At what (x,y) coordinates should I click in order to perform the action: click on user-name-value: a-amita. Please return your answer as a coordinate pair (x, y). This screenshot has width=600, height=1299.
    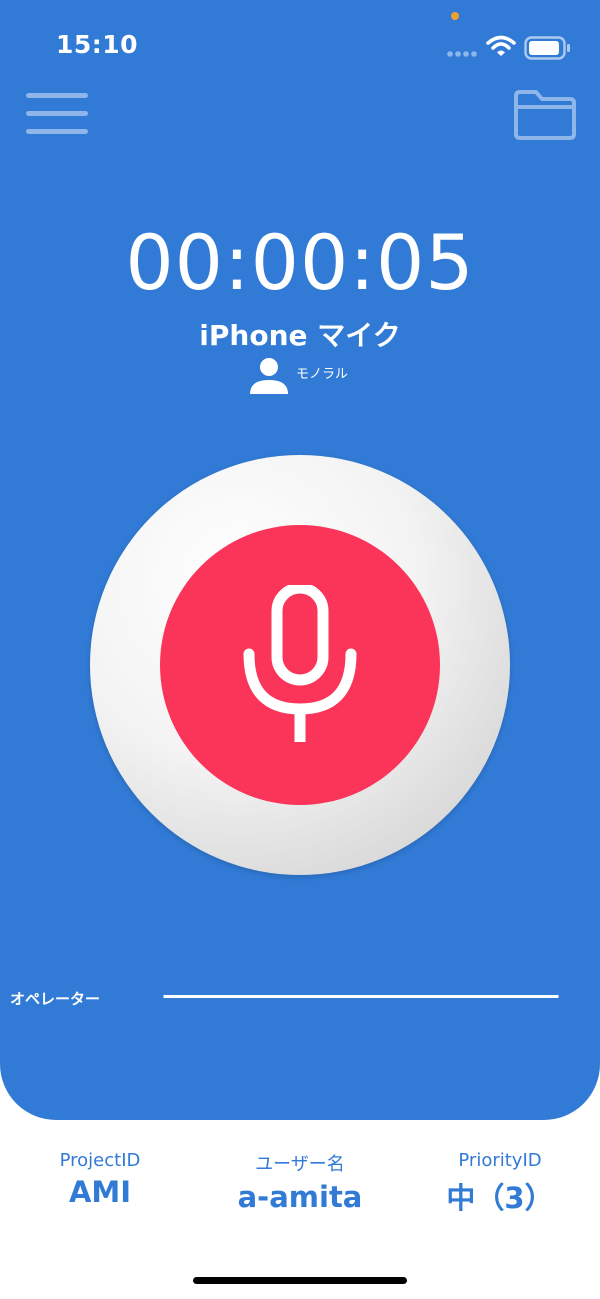
    Looking at the image, I should click on (300, 1197).